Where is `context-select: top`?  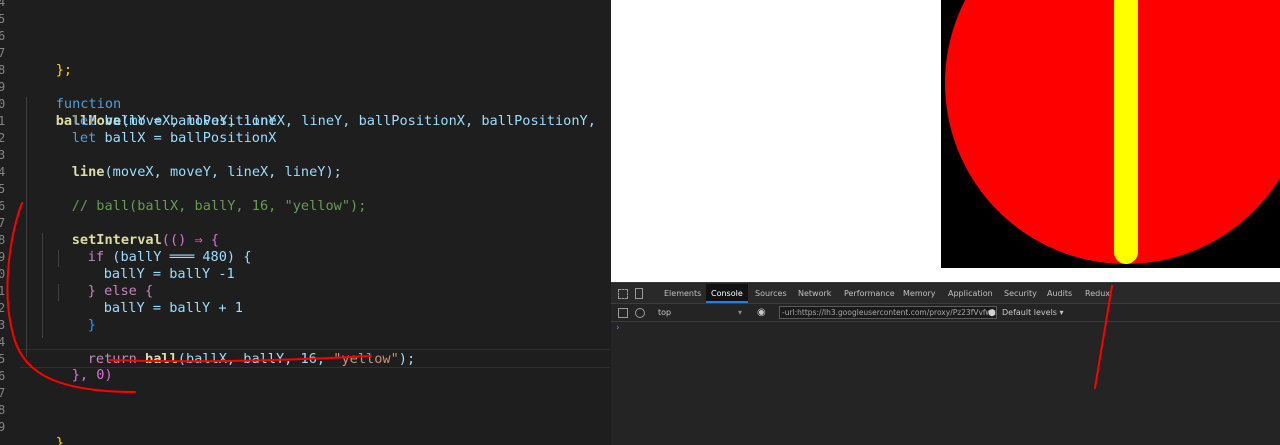 context-select: top is located at coordinates (702, 313).